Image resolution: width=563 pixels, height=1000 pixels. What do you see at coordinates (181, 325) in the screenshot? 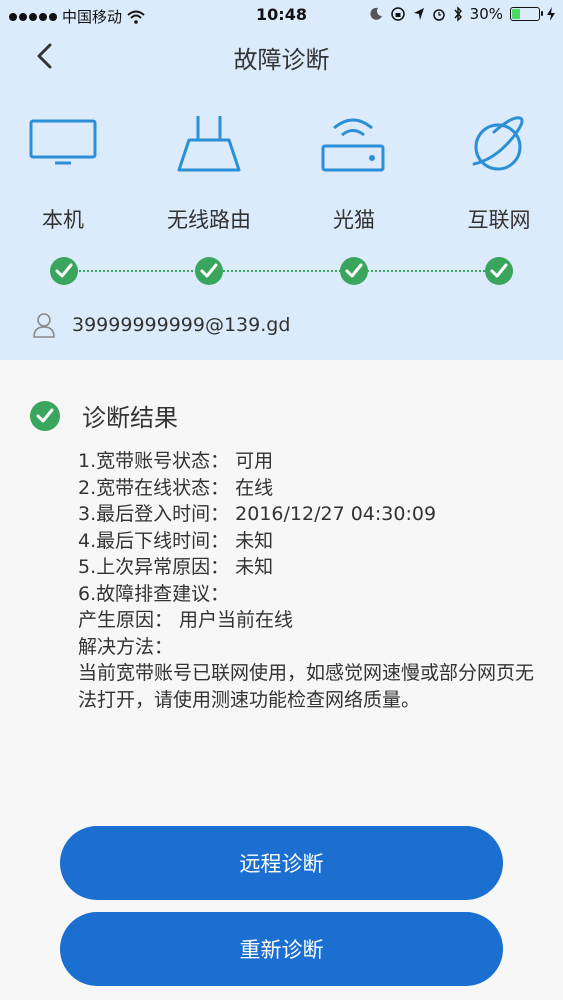
I see `account-id: 39999999999@139.gd` at bounding box center [181, 325].